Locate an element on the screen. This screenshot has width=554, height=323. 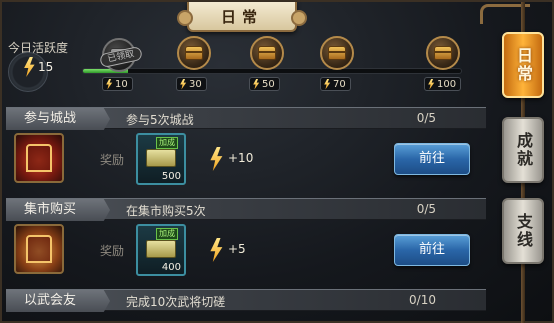
quest-header: 以武会友 完成10次武将切磋 0/10 is located at coordinates (246, 300).